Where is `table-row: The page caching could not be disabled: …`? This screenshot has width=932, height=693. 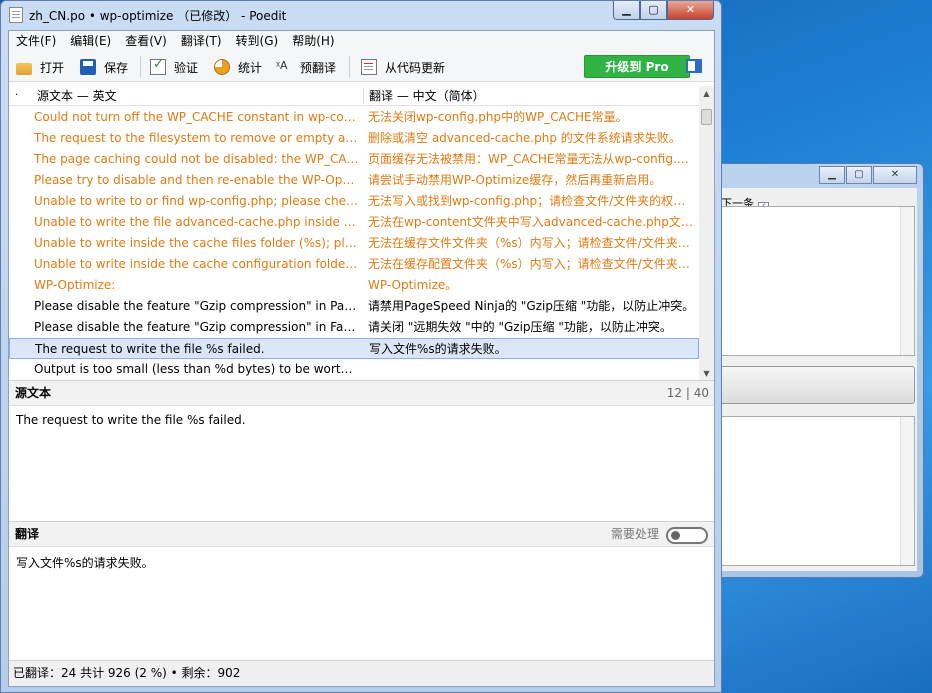 table-row: The page caching could not be disabled: … is located at coordinates (354, 159).